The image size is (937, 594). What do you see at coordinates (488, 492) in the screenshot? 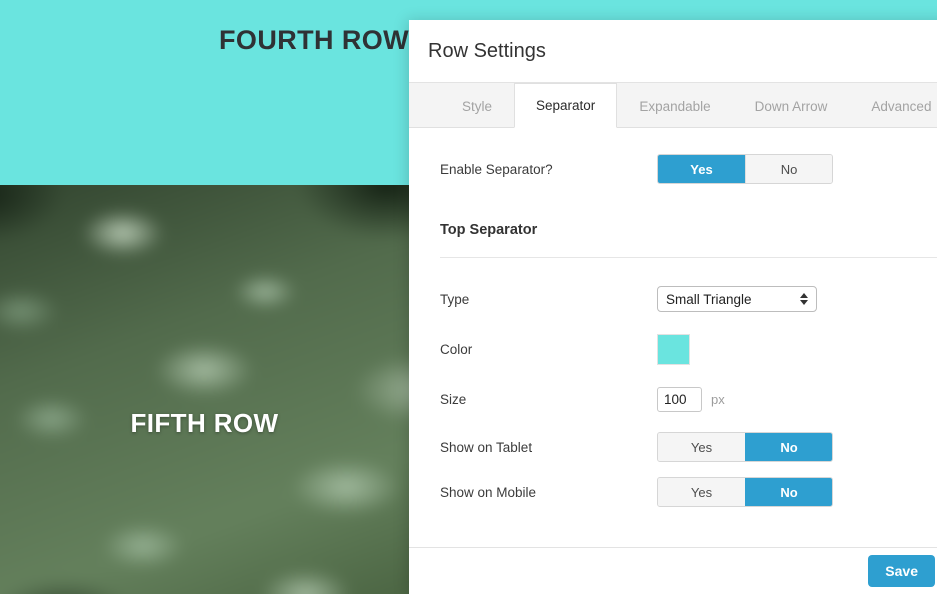
I see `show-on-mobile-label: Show on Mobile` at bounding box center [488, 492].